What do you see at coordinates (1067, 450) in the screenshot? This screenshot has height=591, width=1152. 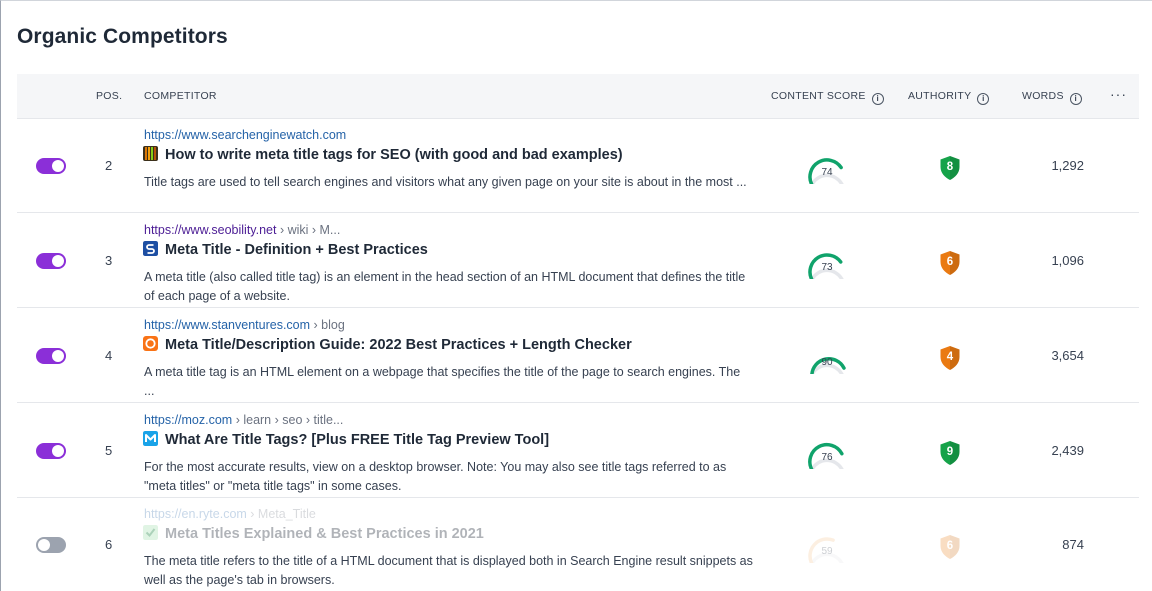 I see `word-count: 2,439` at bounding box center [1067, 450].